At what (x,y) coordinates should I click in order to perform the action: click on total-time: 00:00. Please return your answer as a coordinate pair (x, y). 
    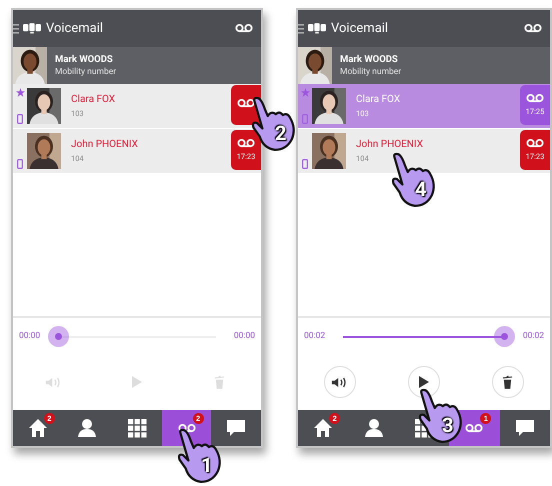
    Looking at the image, I should click on (245, 336).